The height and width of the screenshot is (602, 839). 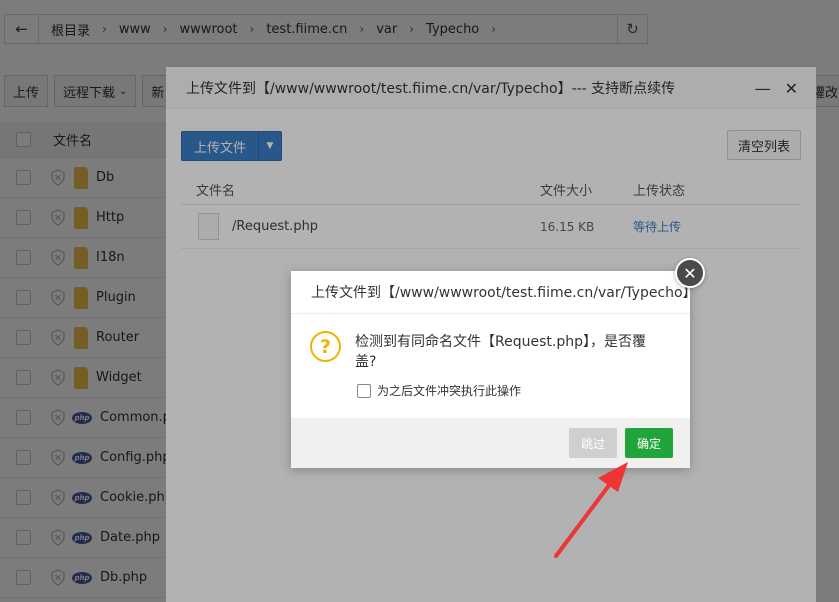 What do you see at coordinates (490, 443) in the screenshot?
I see `confirm-footer: 跳过 确定` at bounding box center [490, 443].